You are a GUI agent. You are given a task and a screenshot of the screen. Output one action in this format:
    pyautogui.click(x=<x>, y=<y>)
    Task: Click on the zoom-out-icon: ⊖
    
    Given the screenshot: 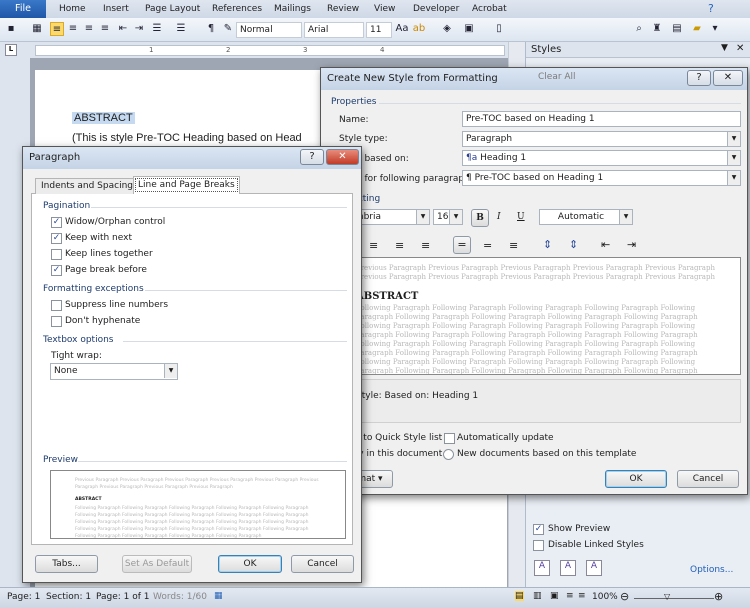 What is the action you would take?
    pyautogui.click(x=624, y=596)
    